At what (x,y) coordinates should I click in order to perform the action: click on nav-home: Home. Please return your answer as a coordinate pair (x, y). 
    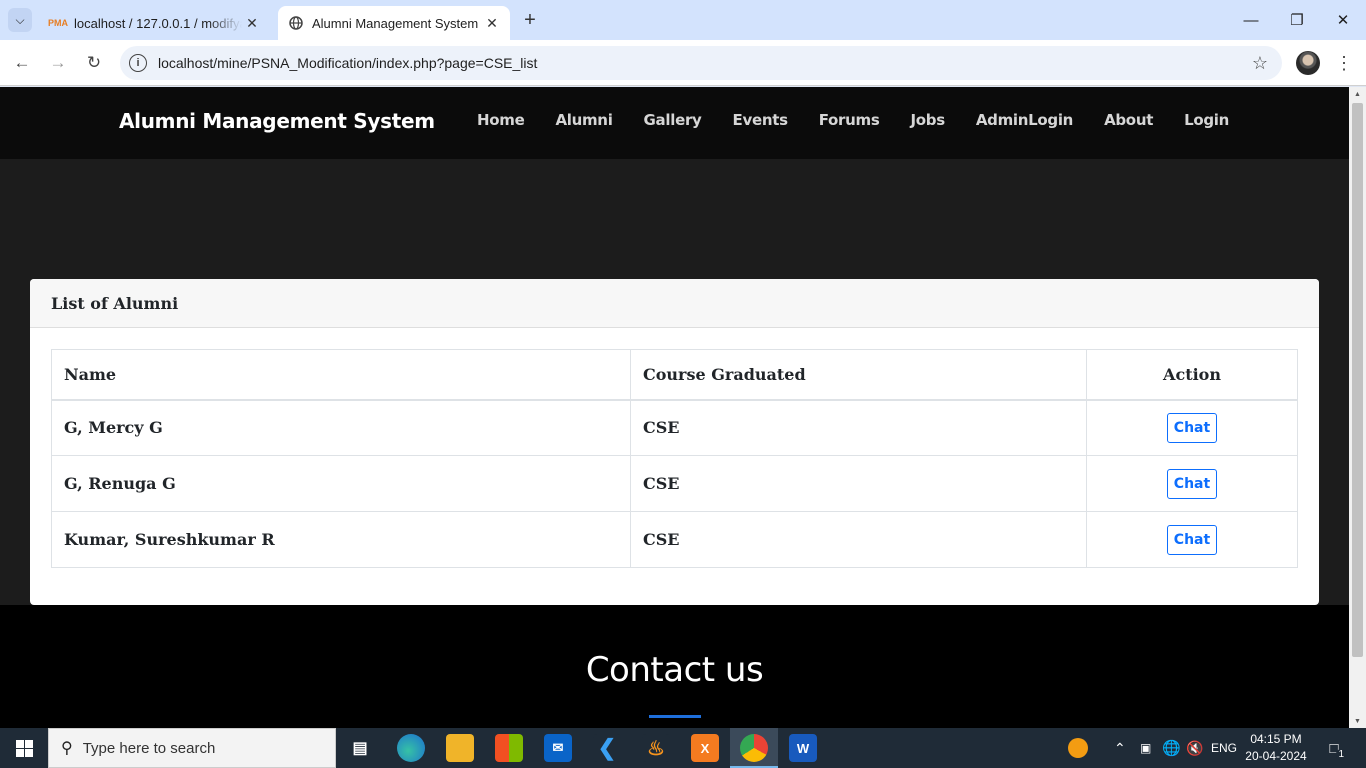
    Looking at the image, I should click on (501, 120).